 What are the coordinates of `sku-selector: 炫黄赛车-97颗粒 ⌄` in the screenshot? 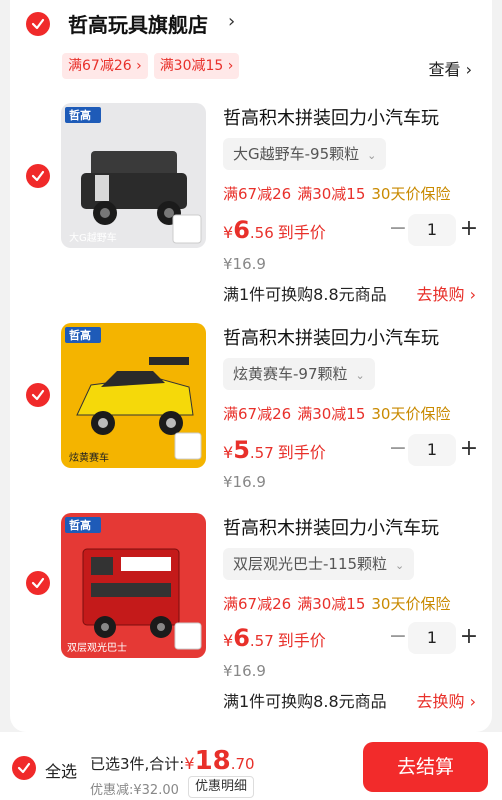 It's located at (299, 374).